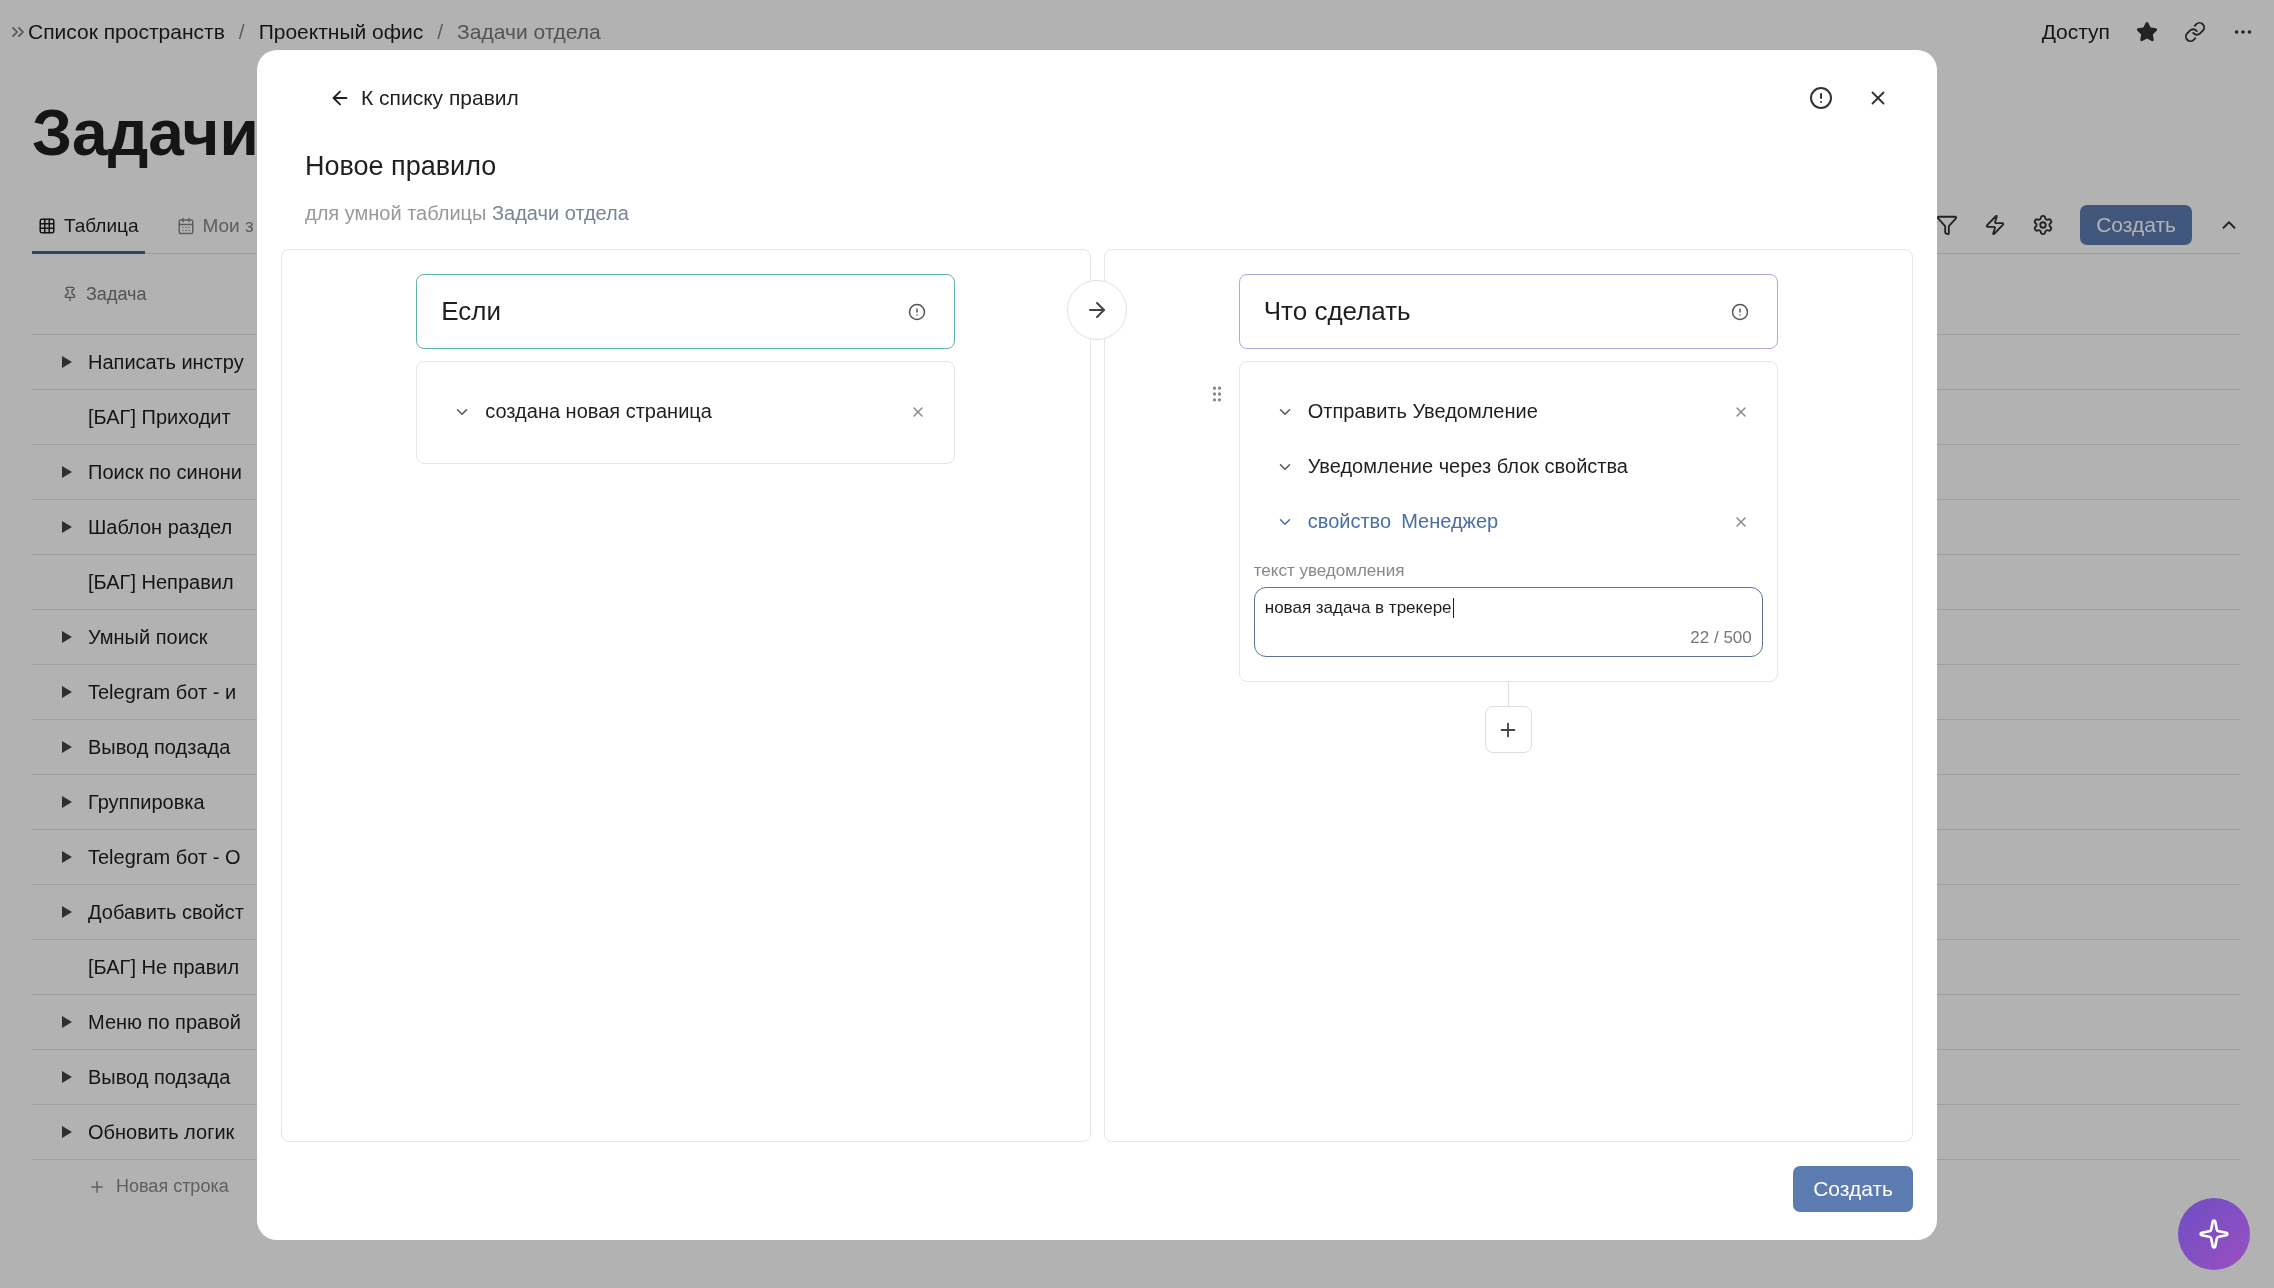 This screenshot has height=1288, width=2274. Describe the element at coordinates (47, 226) in the screenshot. I see `grid-icon` at that location.